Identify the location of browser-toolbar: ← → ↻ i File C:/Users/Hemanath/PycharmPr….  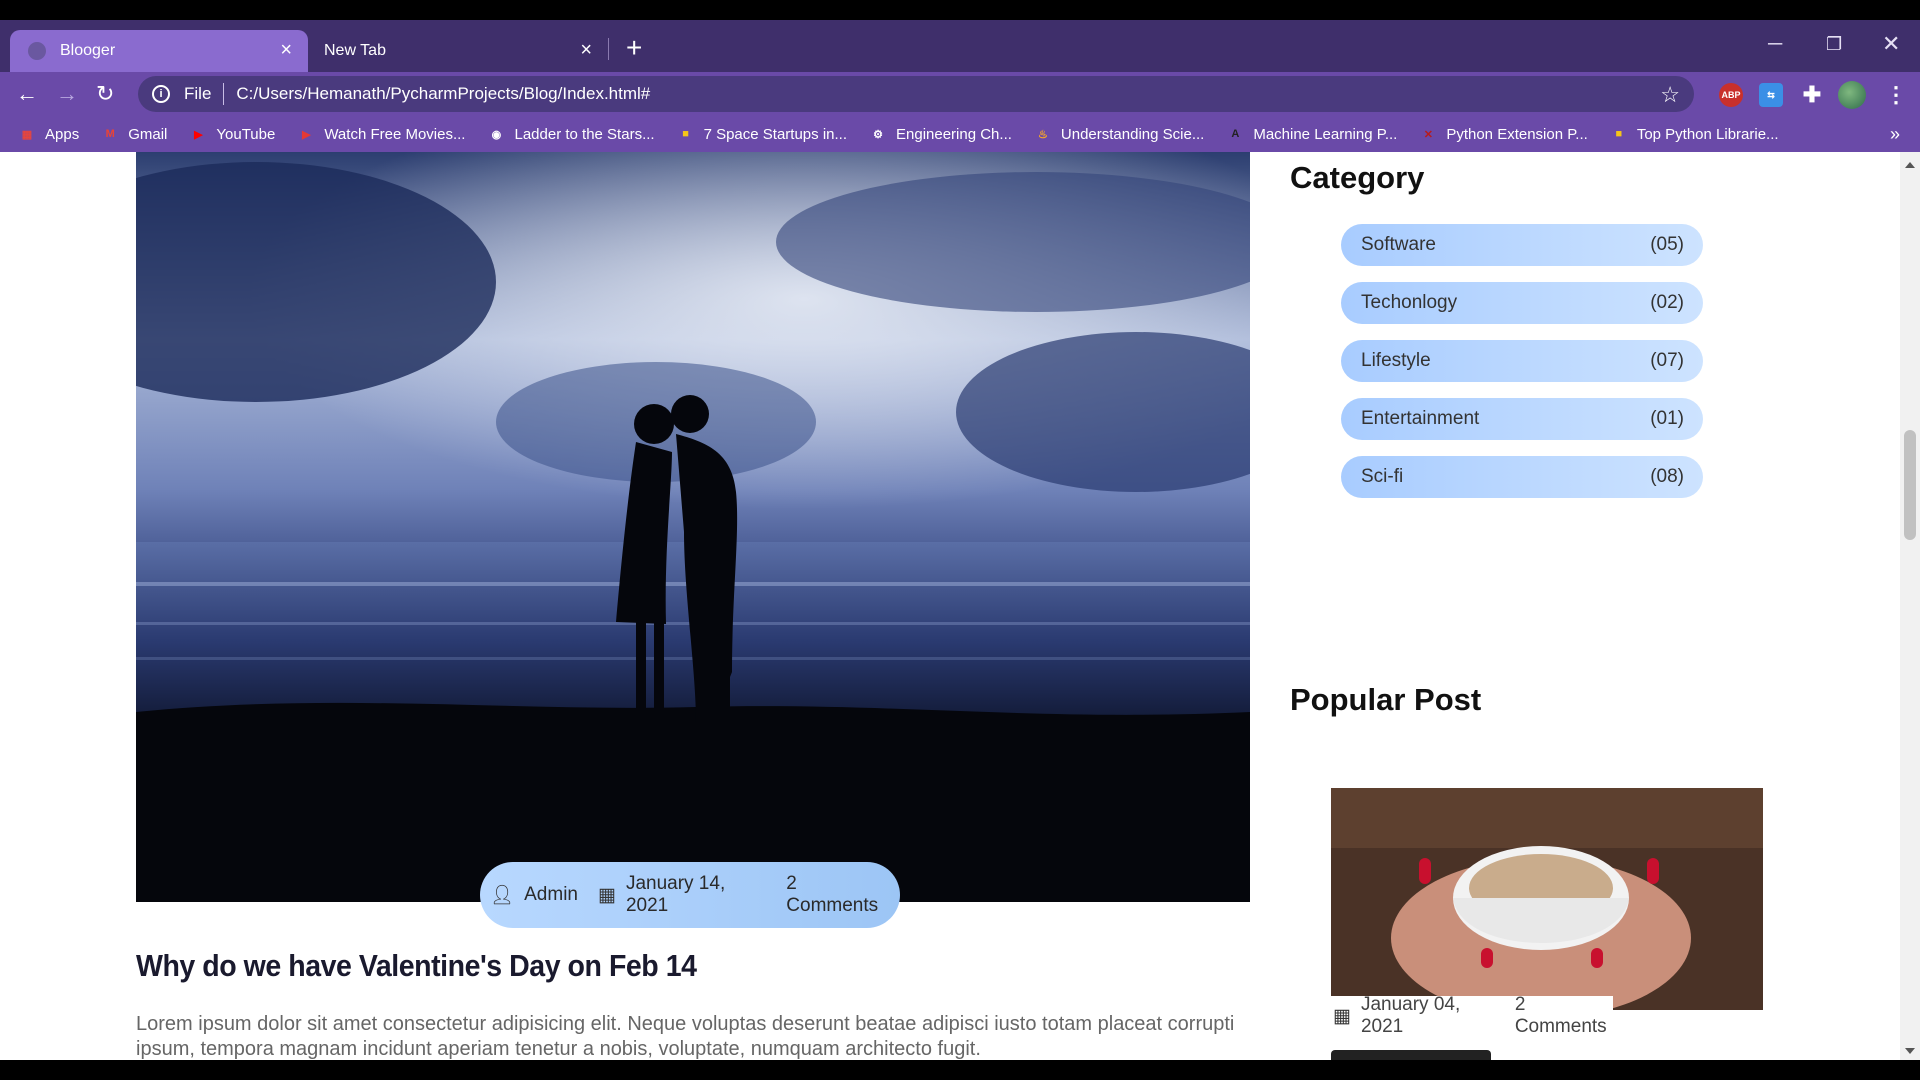
(960, 94).